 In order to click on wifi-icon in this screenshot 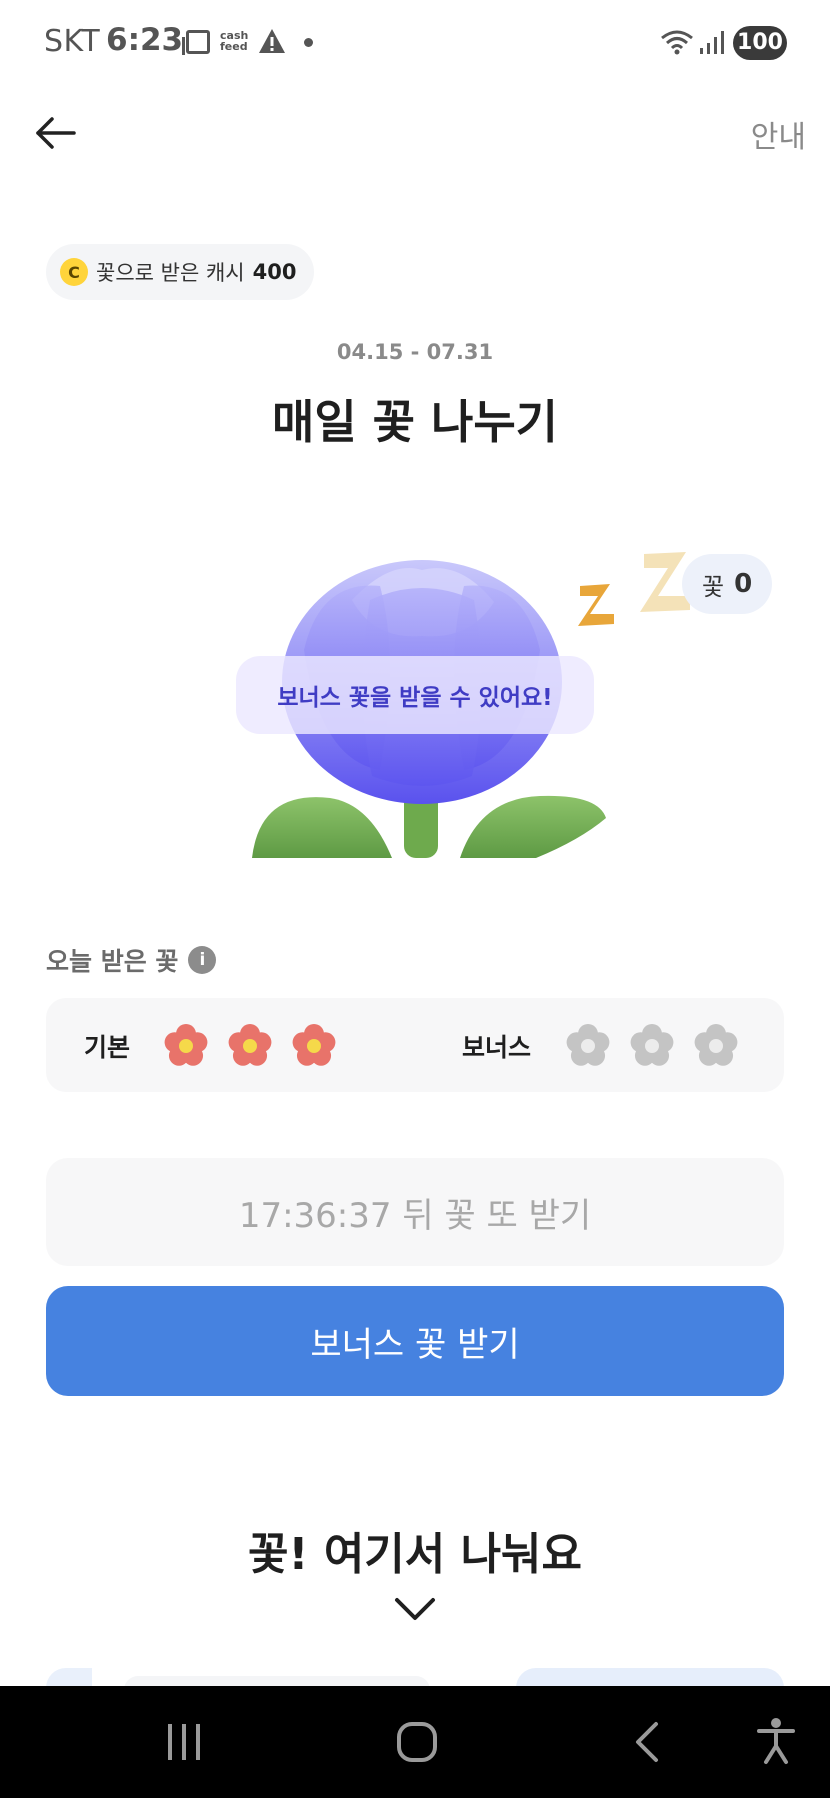, I will do `click(677, 42)`.